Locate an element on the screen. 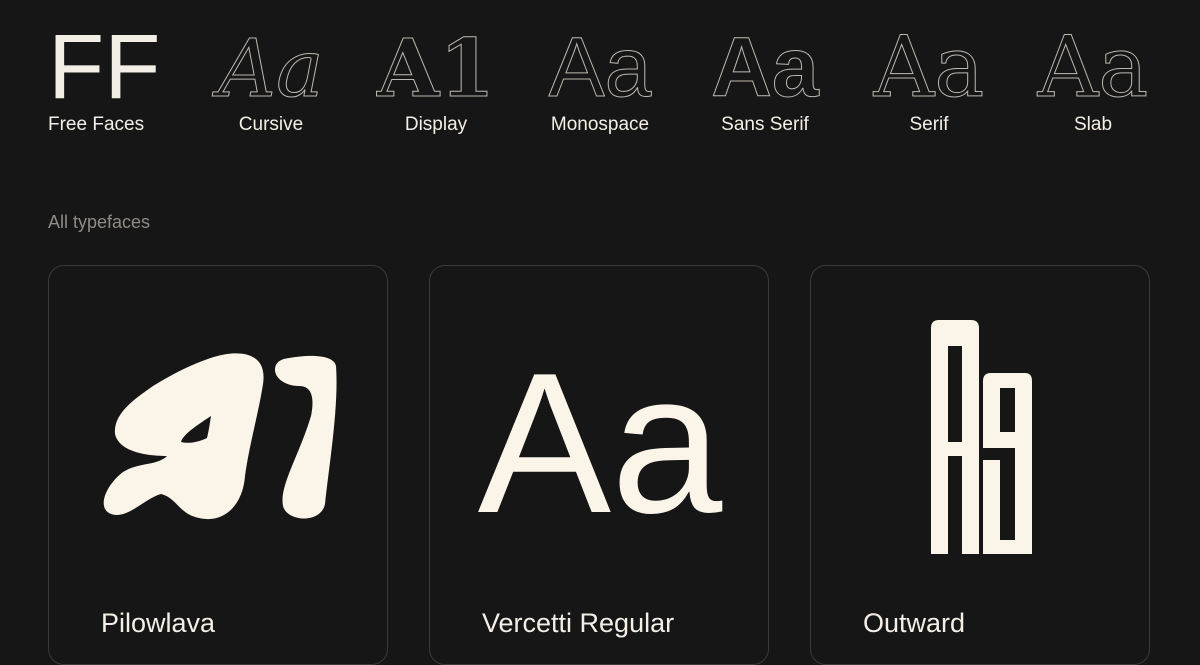  outward-specimen-icon is located at coordinates (981, 426).